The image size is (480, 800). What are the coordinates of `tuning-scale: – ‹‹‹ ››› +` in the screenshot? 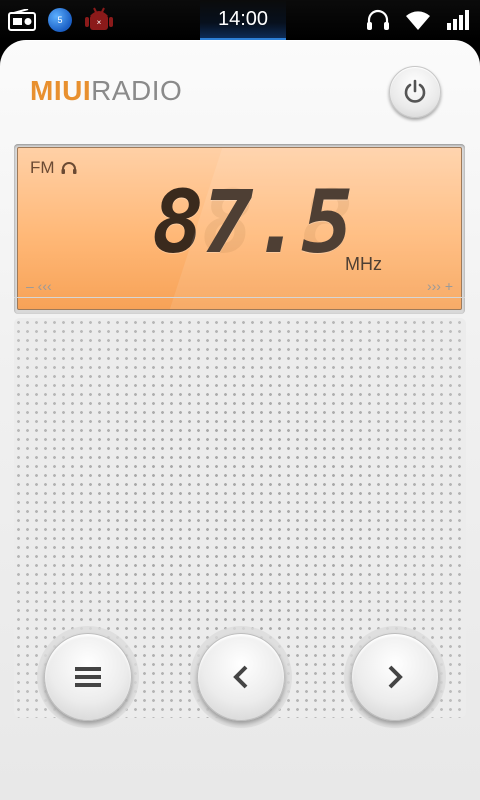 It's located at (239, 286).